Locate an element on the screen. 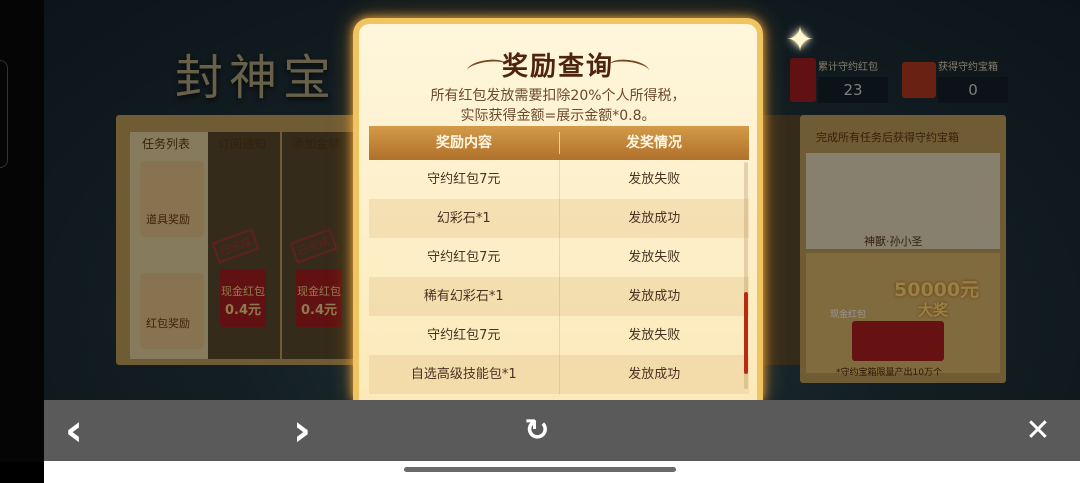 This screenshot has width=1080, height=483. table-row: 自选高级技能包*1 发放成功 is located at coordinates (559, 374).